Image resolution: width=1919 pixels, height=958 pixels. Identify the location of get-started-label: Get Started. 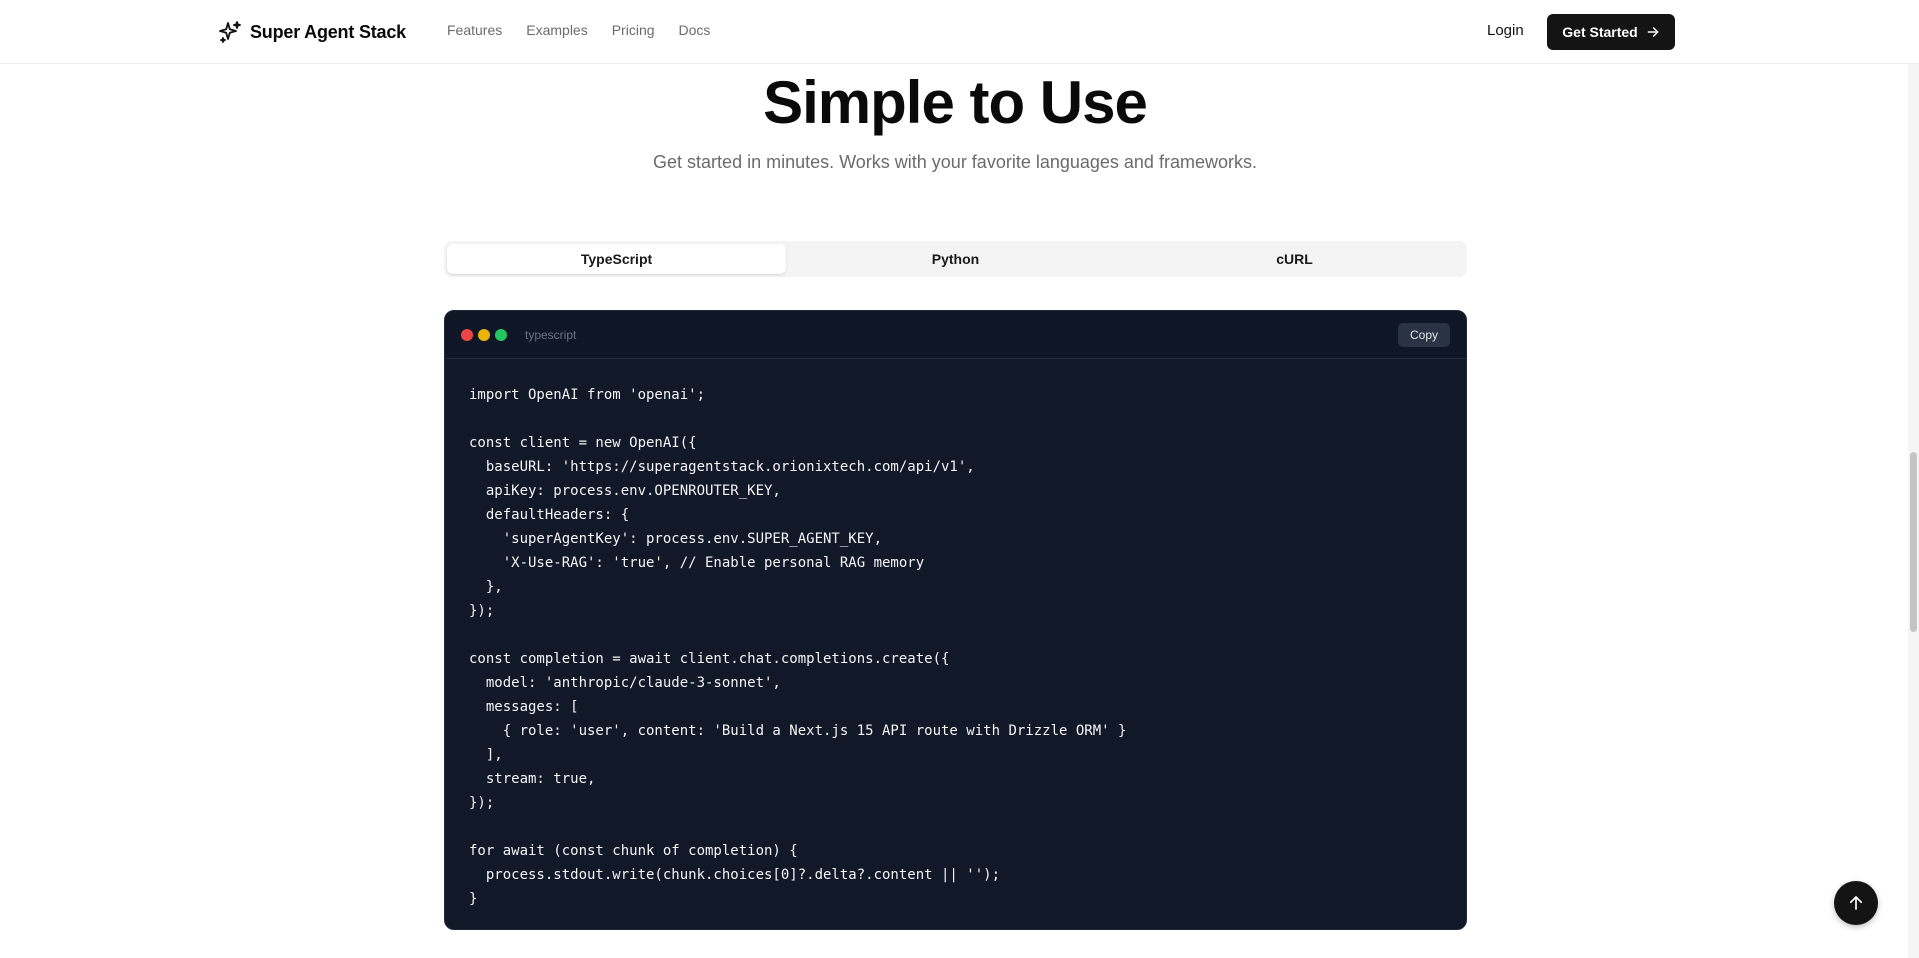
(1600, 32).